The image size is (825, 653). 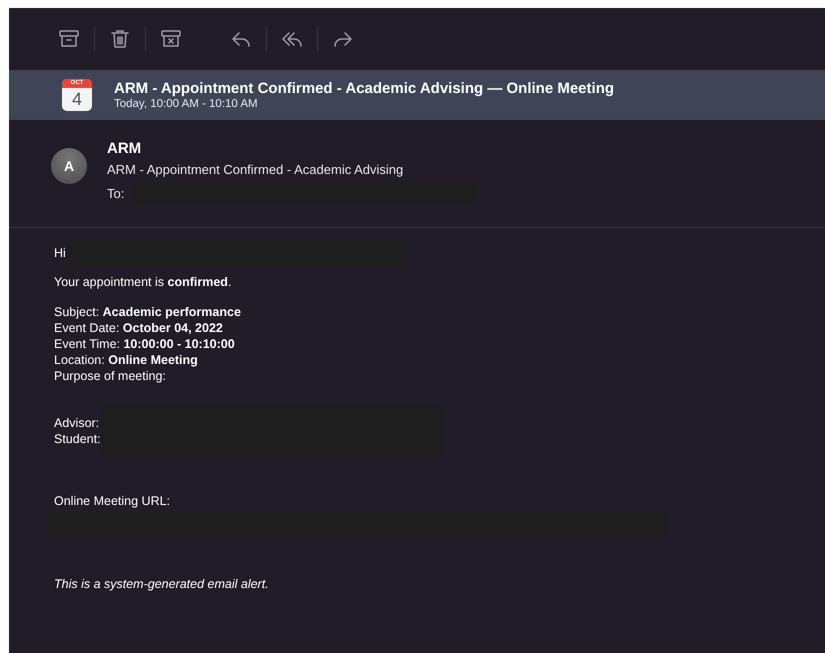 I want to click on greeting-text: Hi, so click(x=60, y=253).